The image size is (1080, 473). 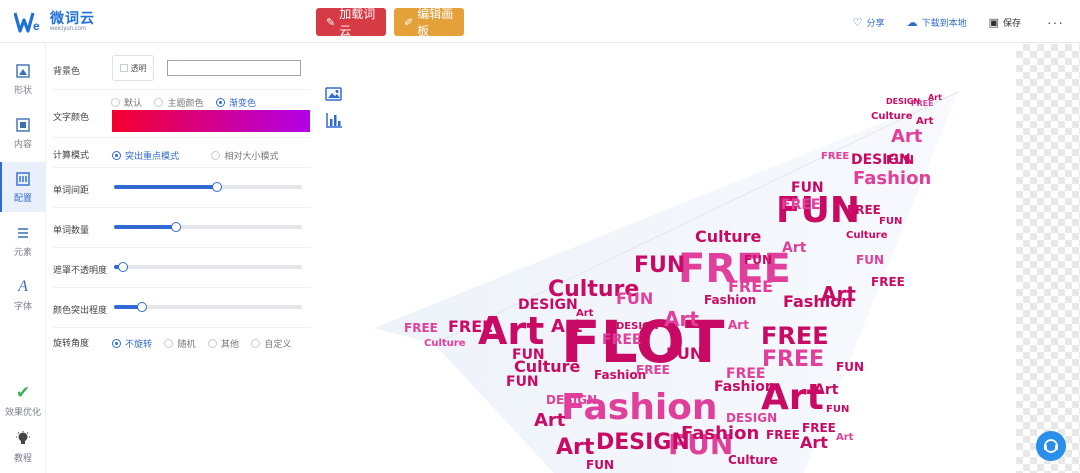 I want to click on radio-rotate-other: 其他, so click(x=223, y=343).